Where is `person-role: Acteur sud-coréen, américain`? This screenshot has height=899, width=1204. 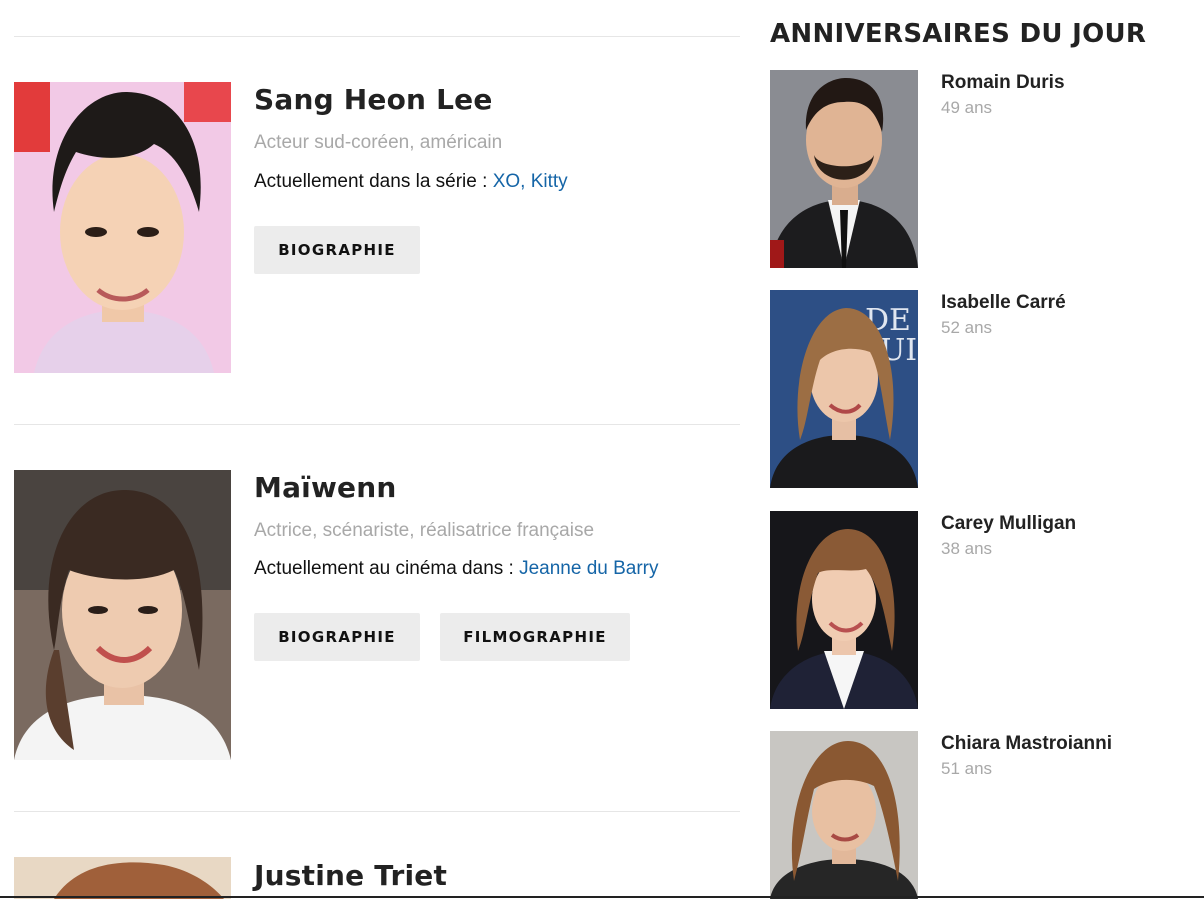
person-role: Acteur sud-coréen, américain is located at coordinates (378, 142).